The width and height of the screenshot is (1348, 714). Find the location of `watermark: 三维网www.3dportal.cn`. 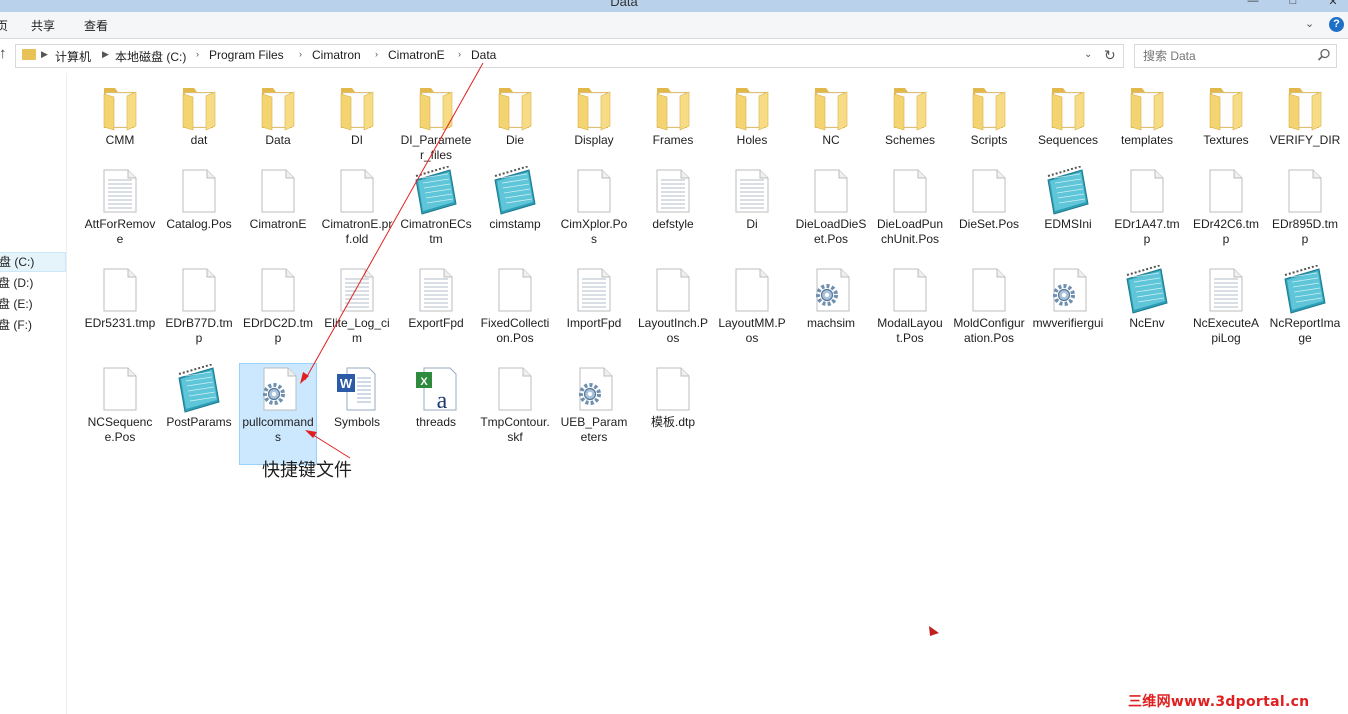

watermark: 三维网www.3dportal.cn is located at coordinates (1219, 702).